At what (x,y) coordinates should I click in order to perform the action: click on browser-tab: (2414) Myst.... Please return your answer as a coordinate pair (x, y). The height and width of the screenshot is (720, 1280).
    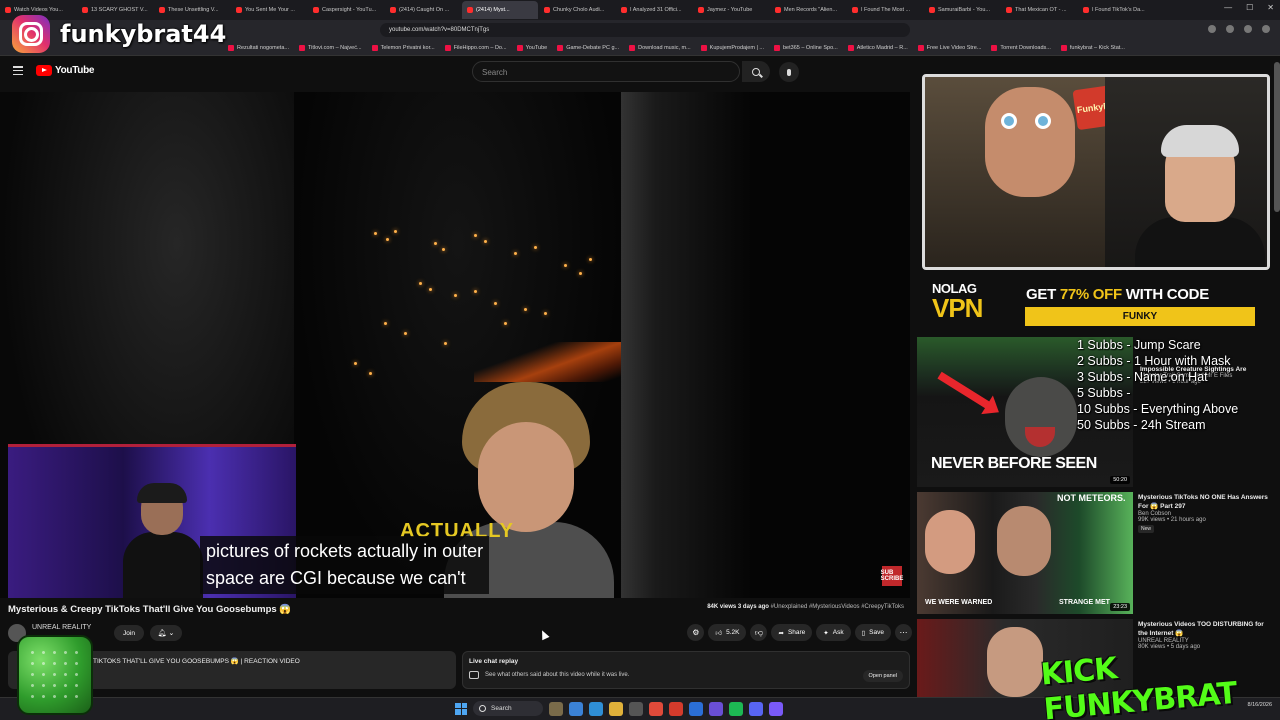
    Looking at the image, I should click on (500, 10).